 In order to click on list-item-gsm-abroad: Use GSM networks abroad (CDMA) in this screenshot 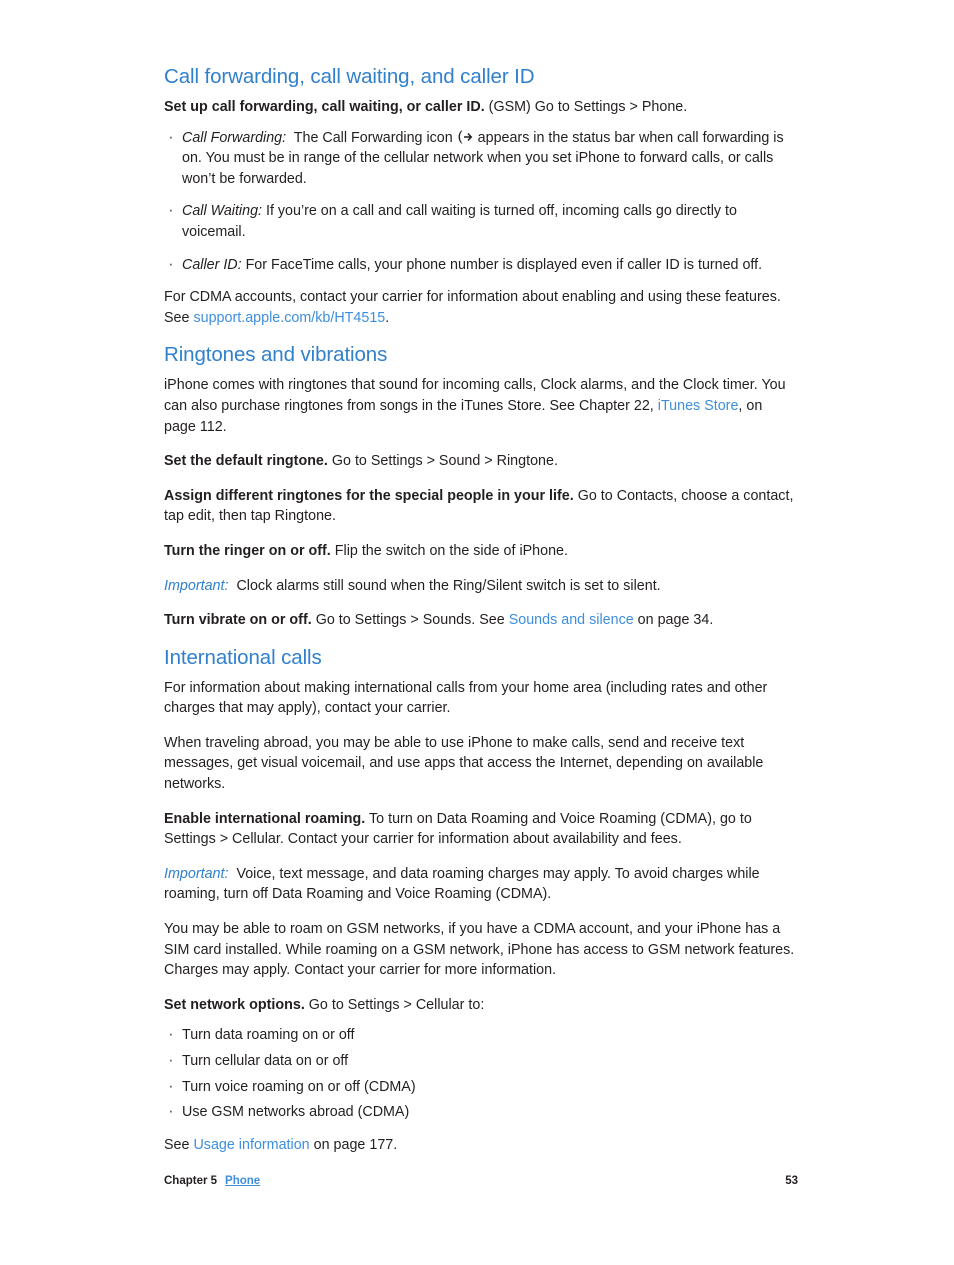, I will do `click(481, 1112)`.